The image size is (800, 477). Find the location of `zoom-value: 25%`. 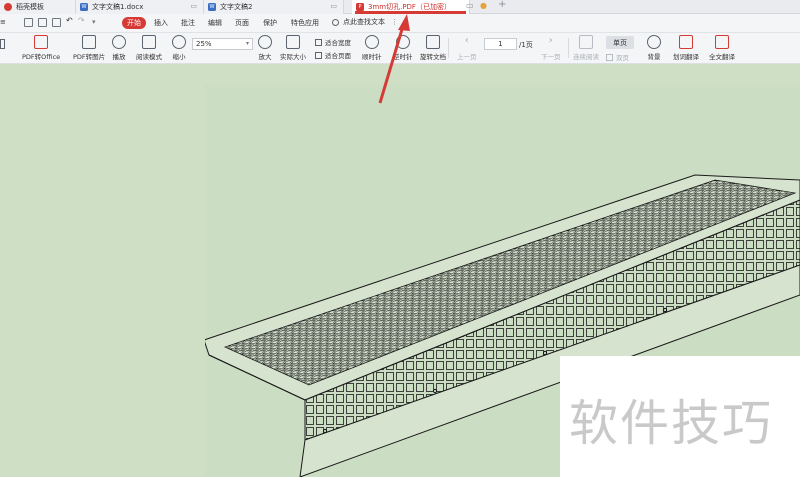

zoom-value: 25% is located at coordinates (204, 44).